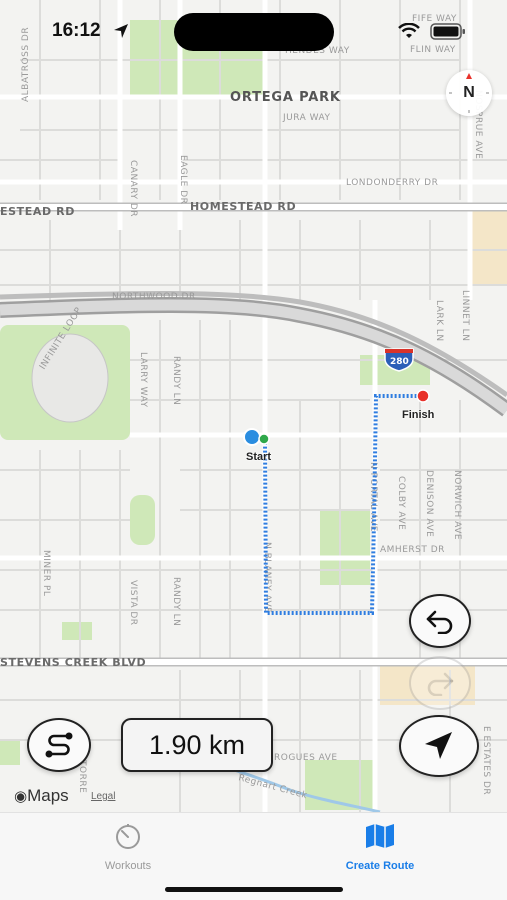  Describe the element at coordinates (143, 380) in the screenshot. I see `street-label: LARRY WAY` at that location.